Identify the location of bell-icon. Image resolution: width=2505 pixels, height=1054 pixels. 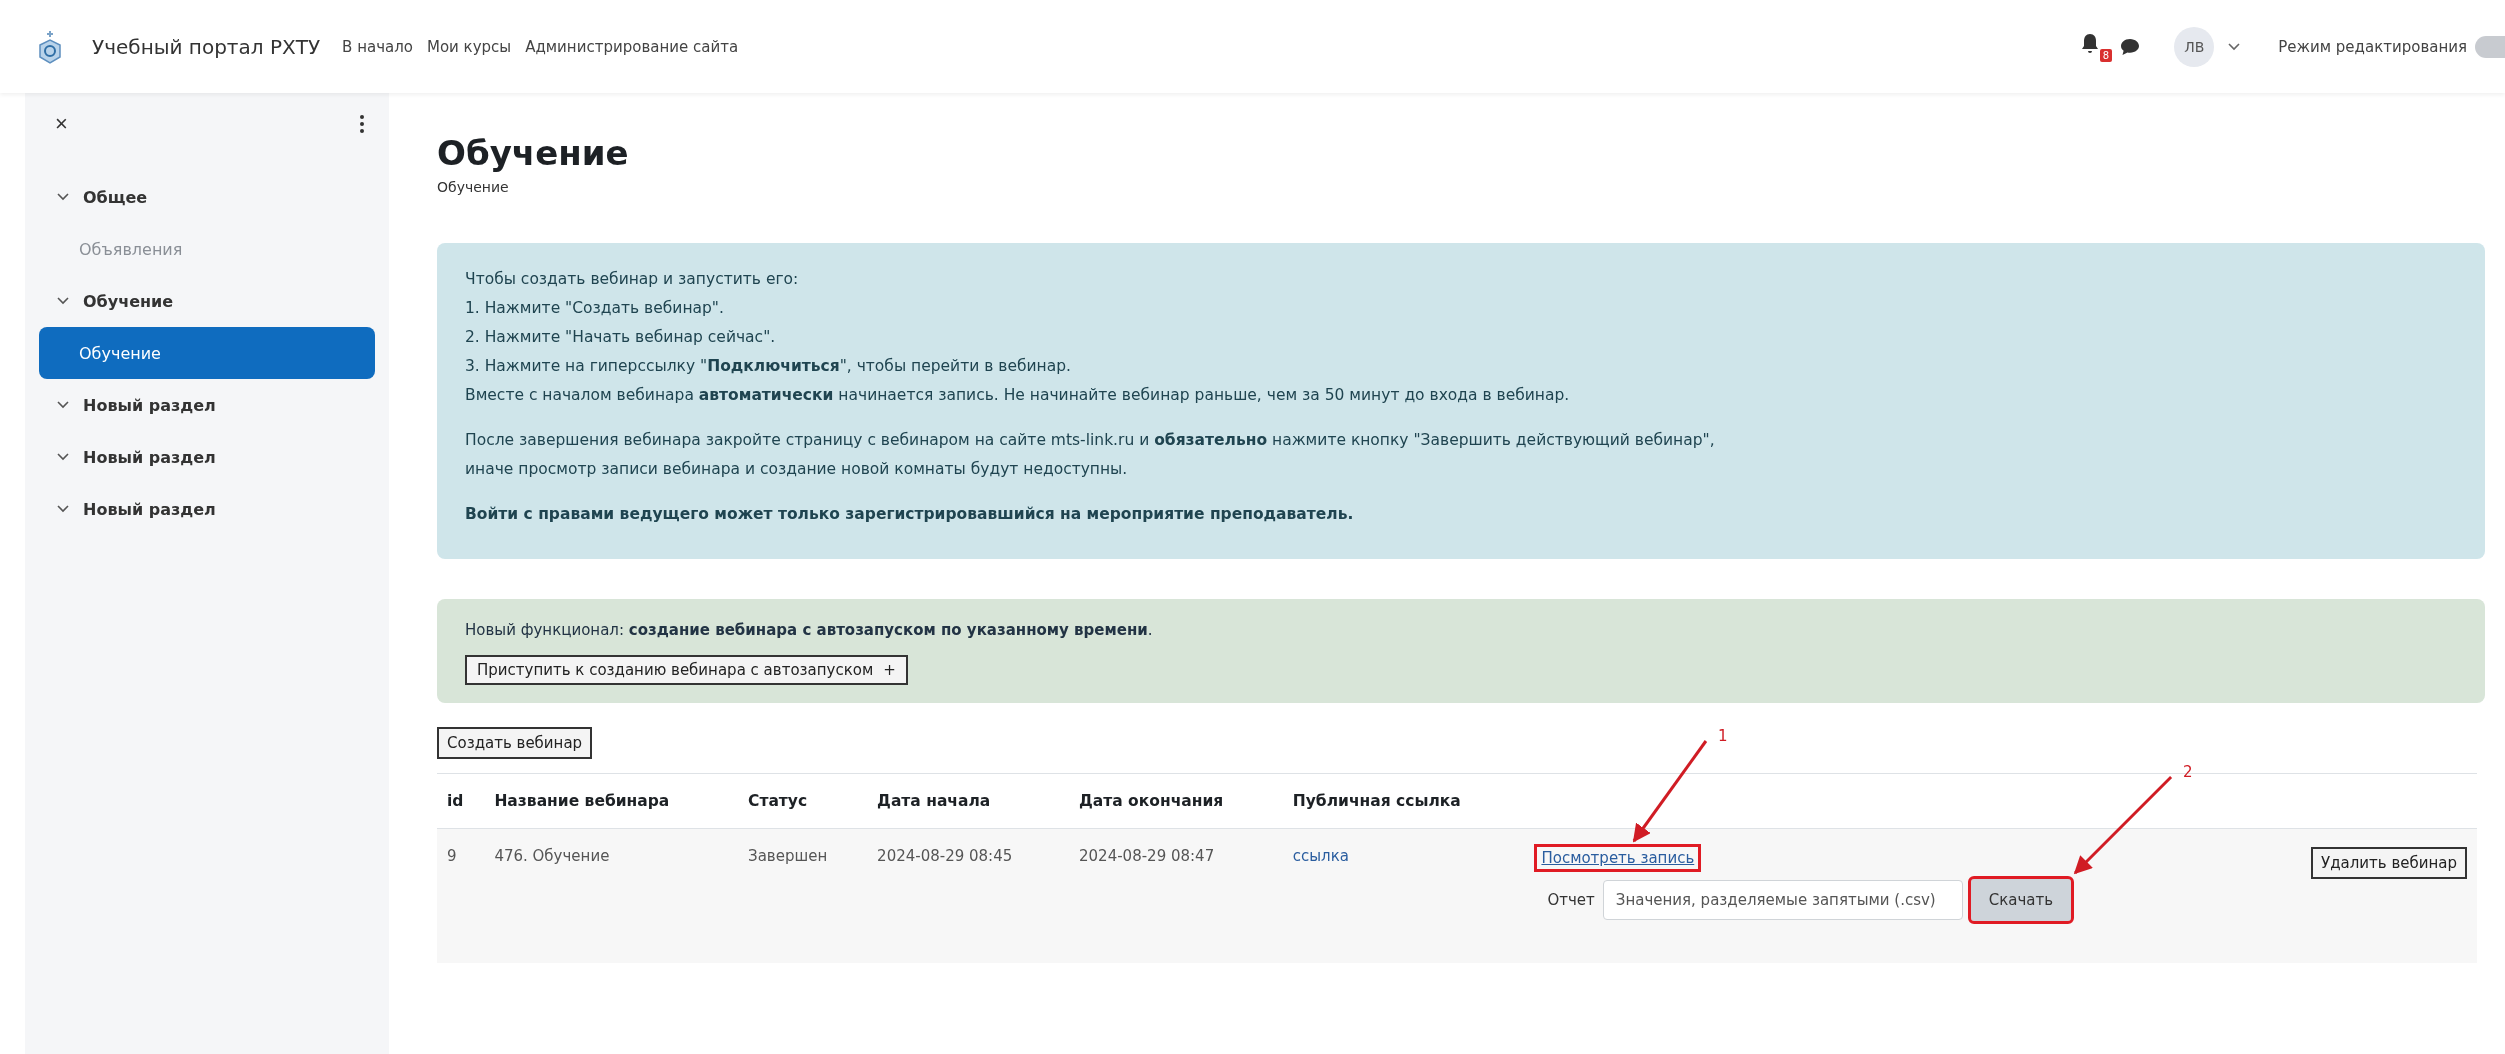
(2090, 42).